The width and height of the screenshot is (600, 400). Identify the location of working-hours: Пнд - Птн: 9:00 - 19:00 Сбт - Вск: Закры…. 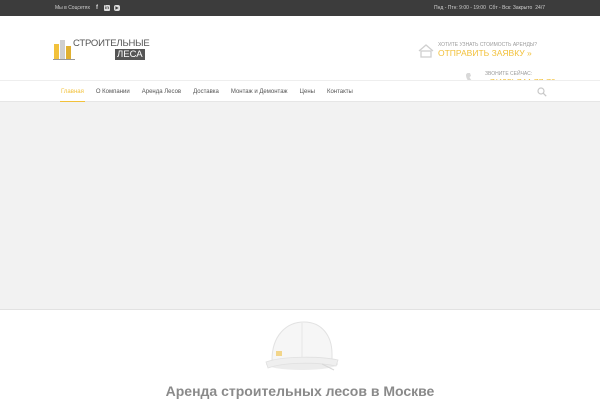
(489, 8).